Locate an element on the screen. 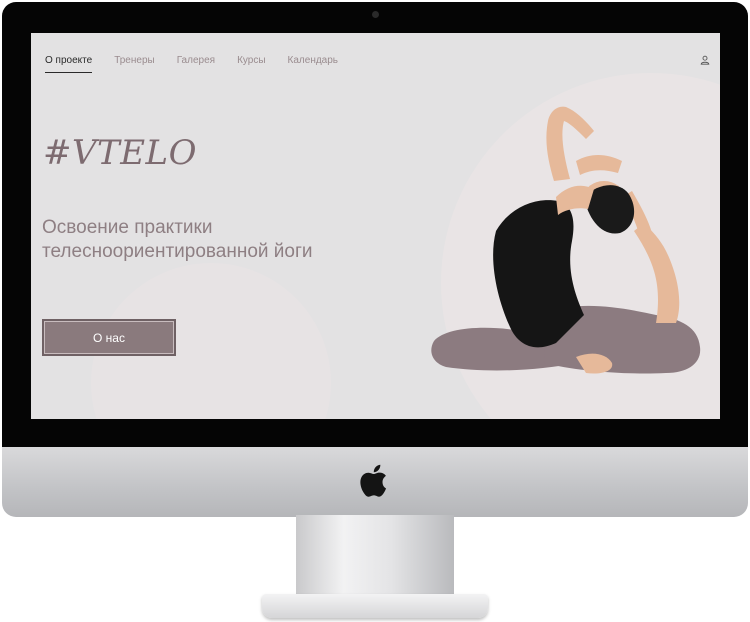  apple-logo-icon is located at coordinates (373, 480).